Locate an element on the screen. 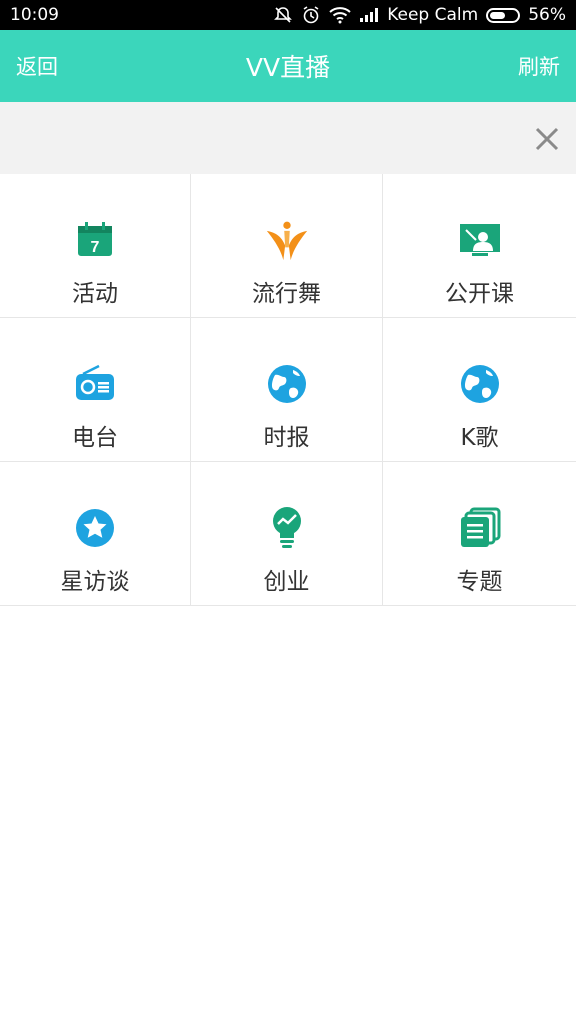  documents-icon is located at coordinates (480, 528).